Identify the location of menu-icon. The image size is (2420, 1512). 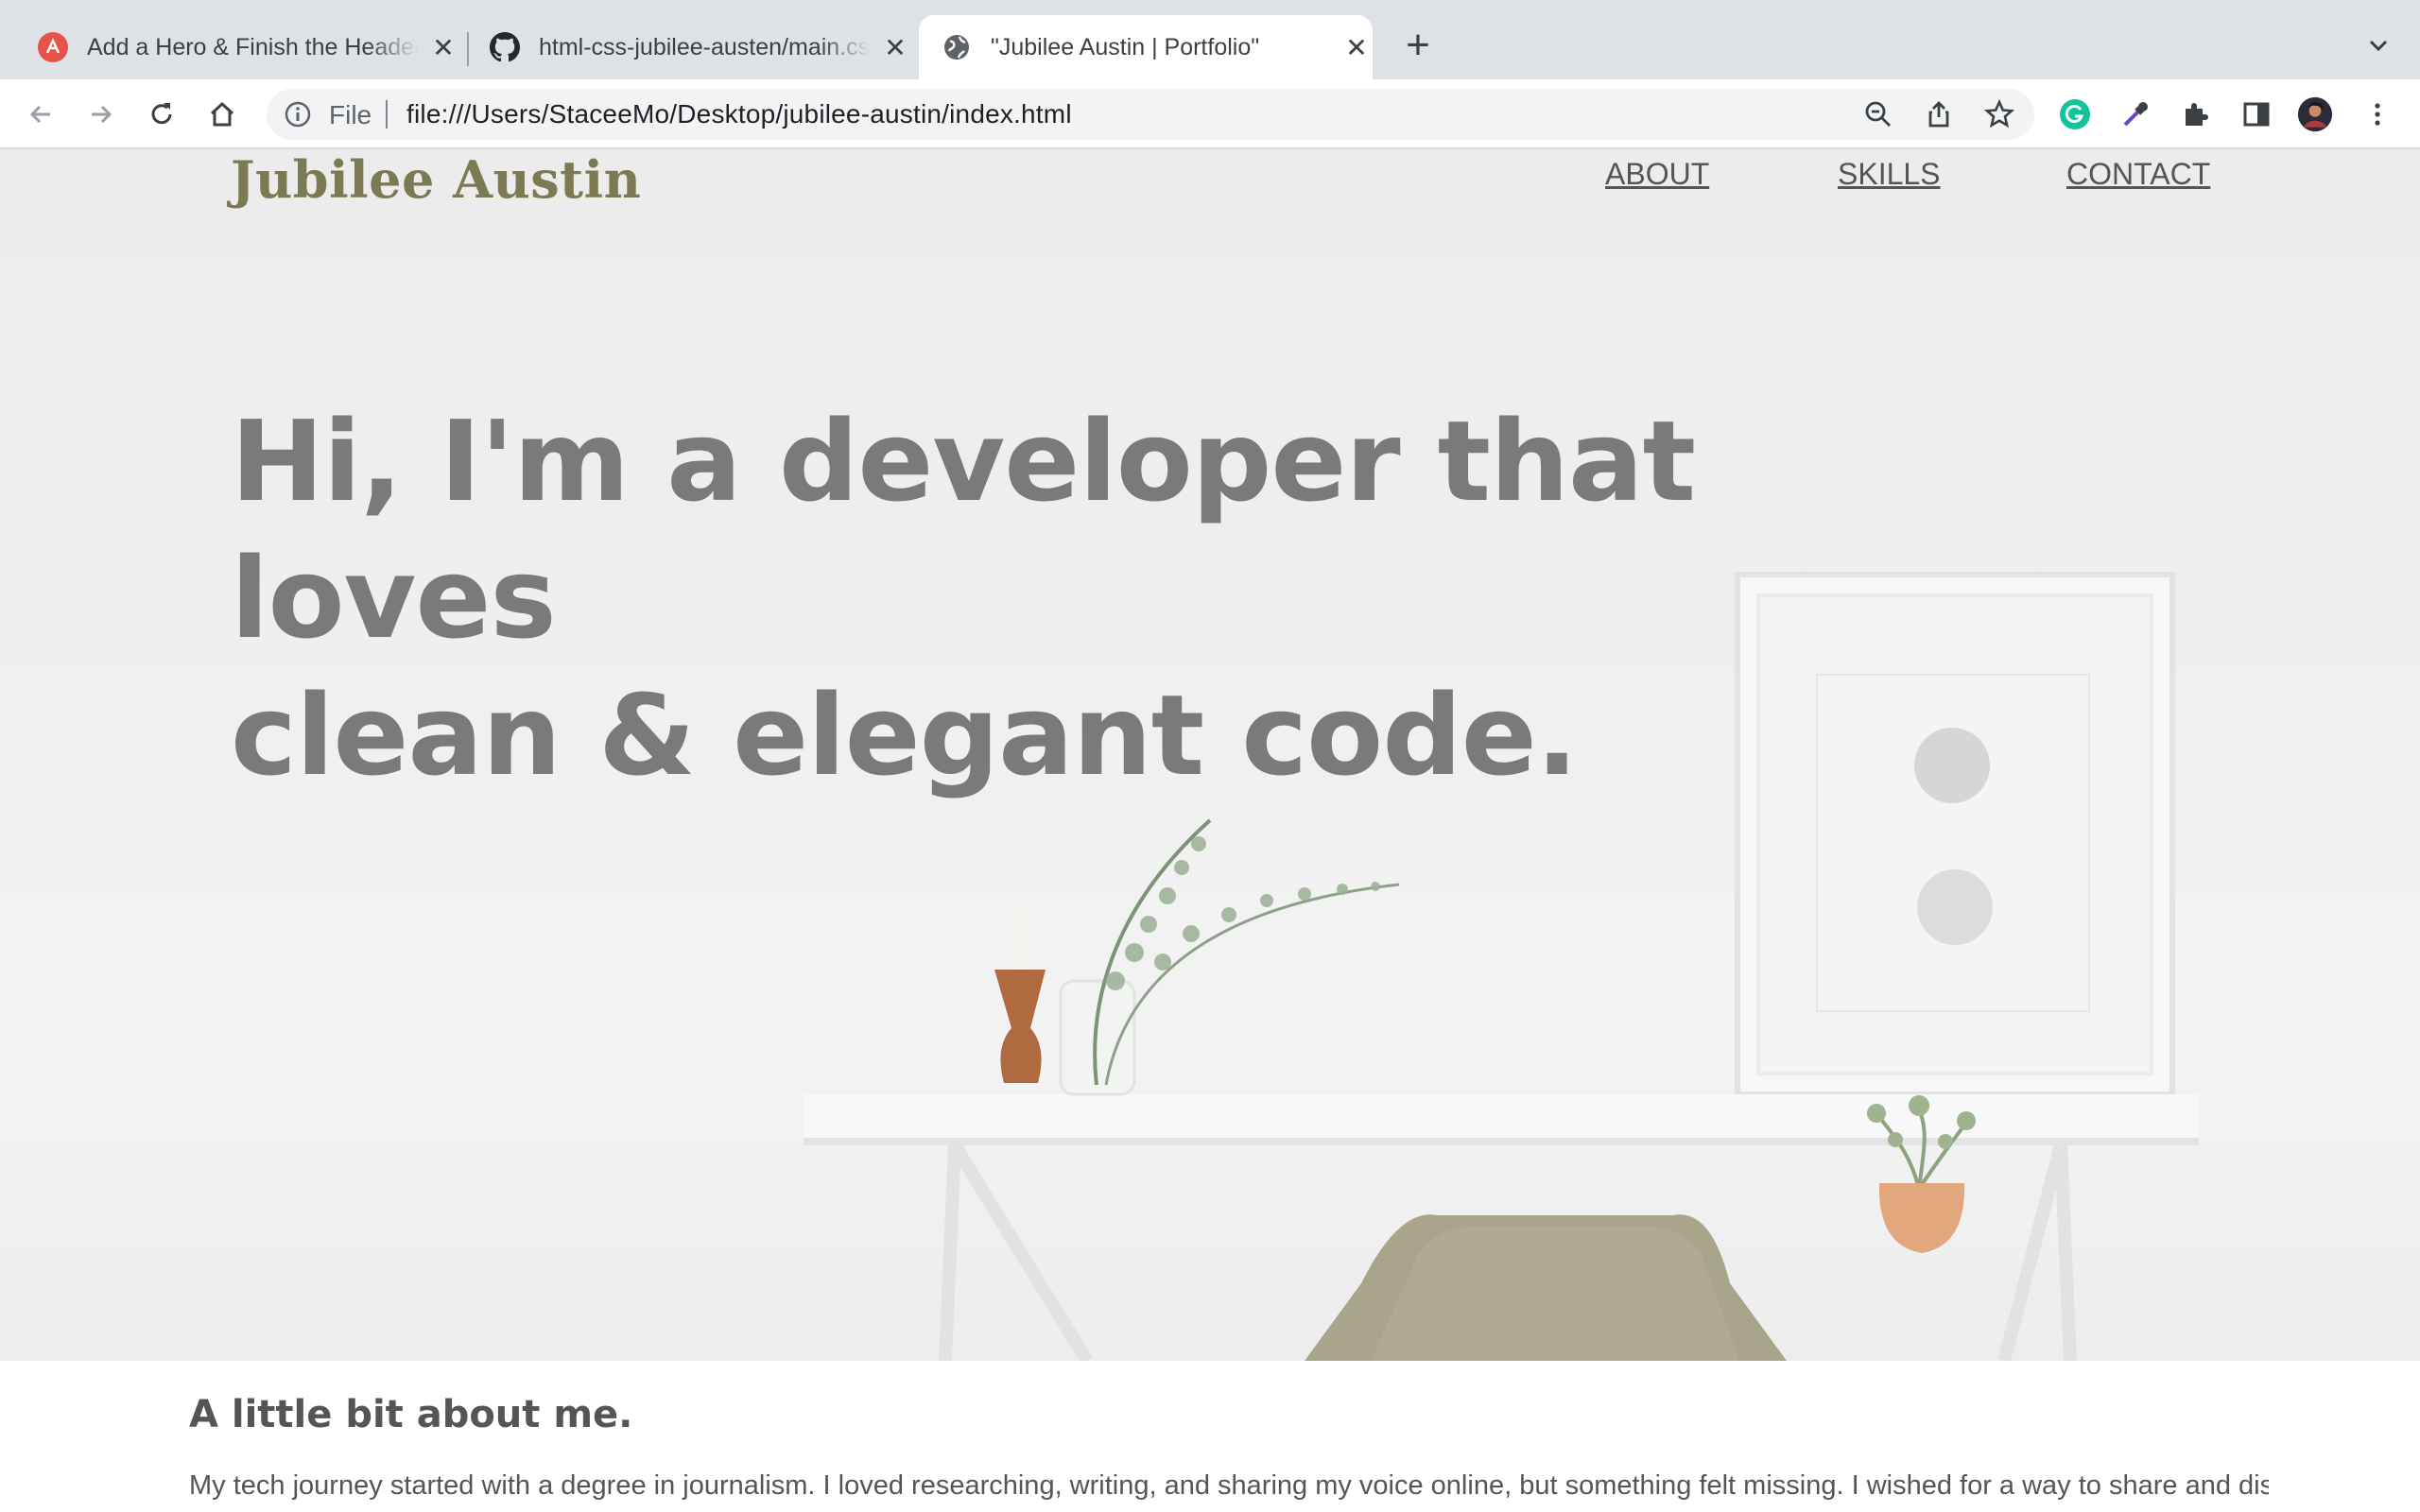
(2377, 114).